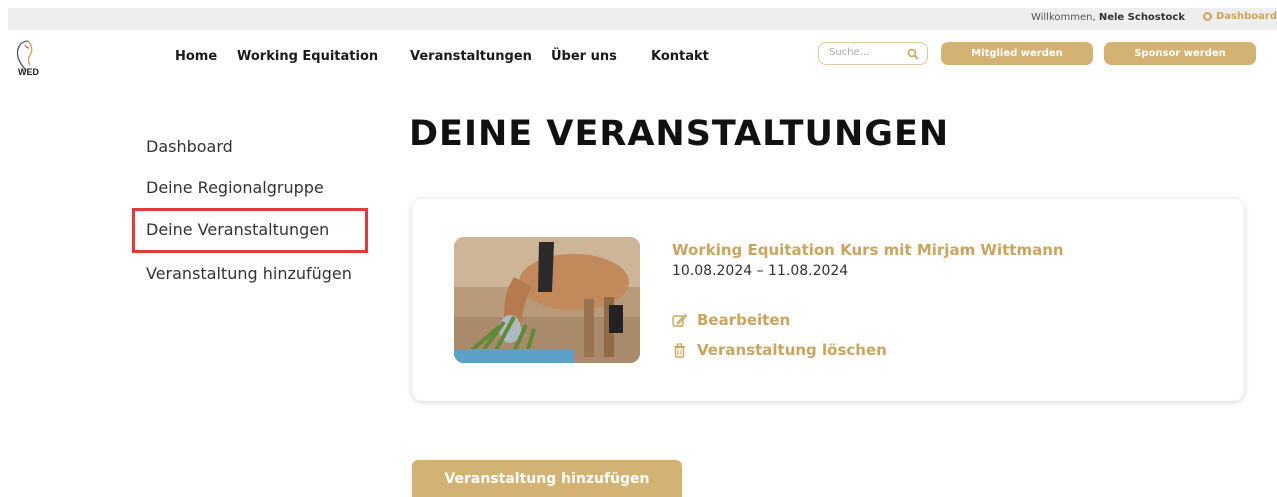 This screenshot has height=497, width=1277. I want to click on edit-label: Bearbeiten, so click(744, 320).